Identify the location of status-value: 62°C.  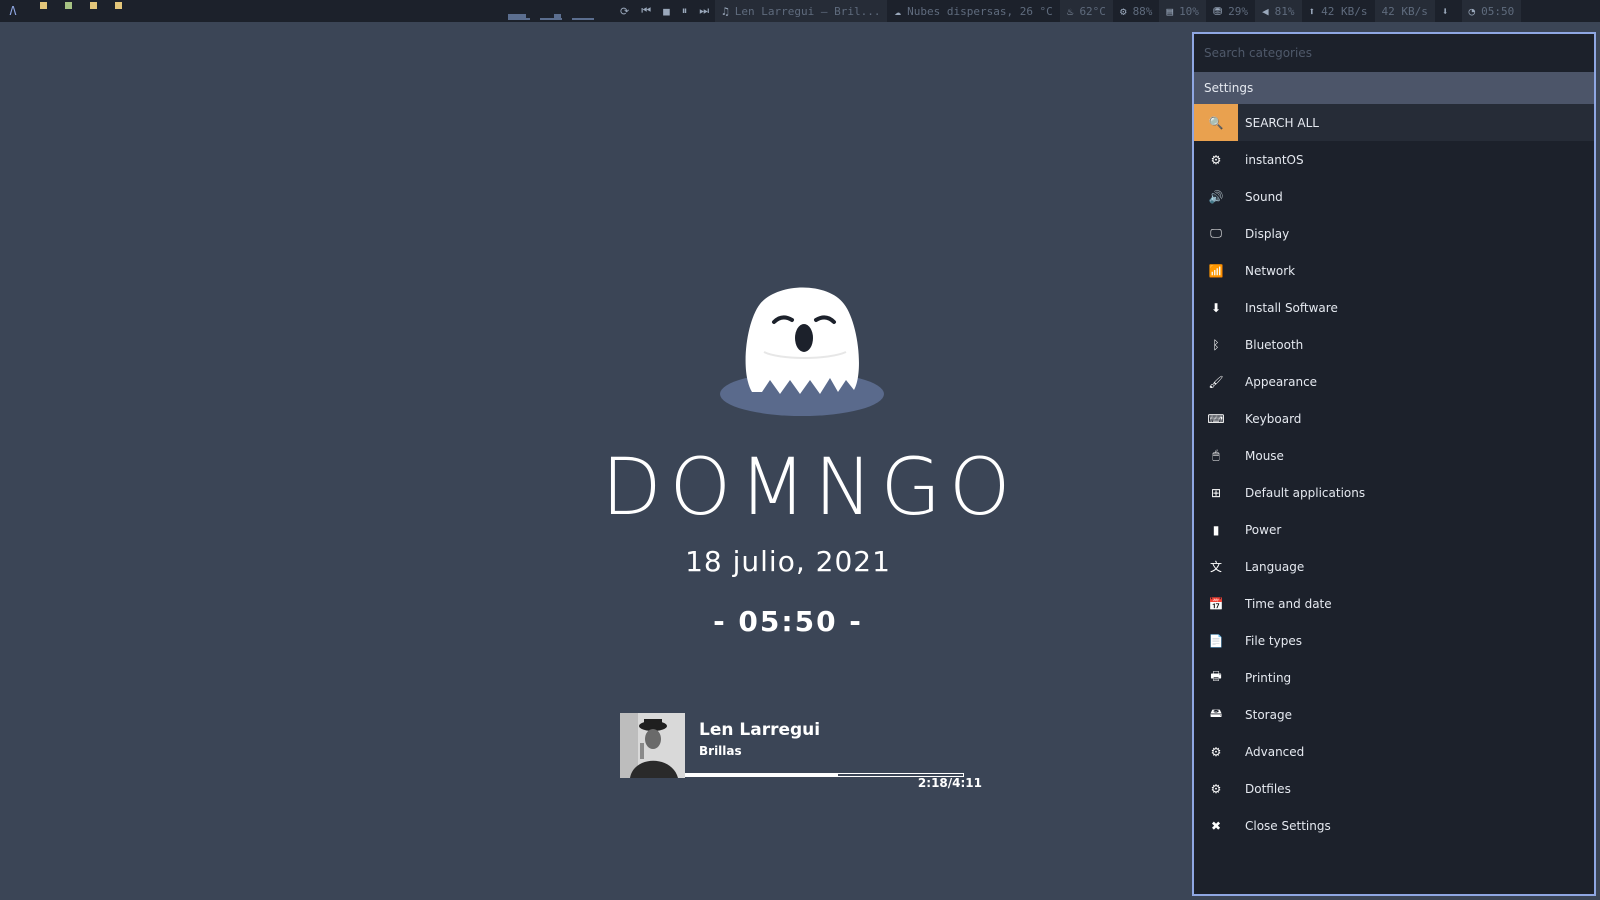
(1092, 11).